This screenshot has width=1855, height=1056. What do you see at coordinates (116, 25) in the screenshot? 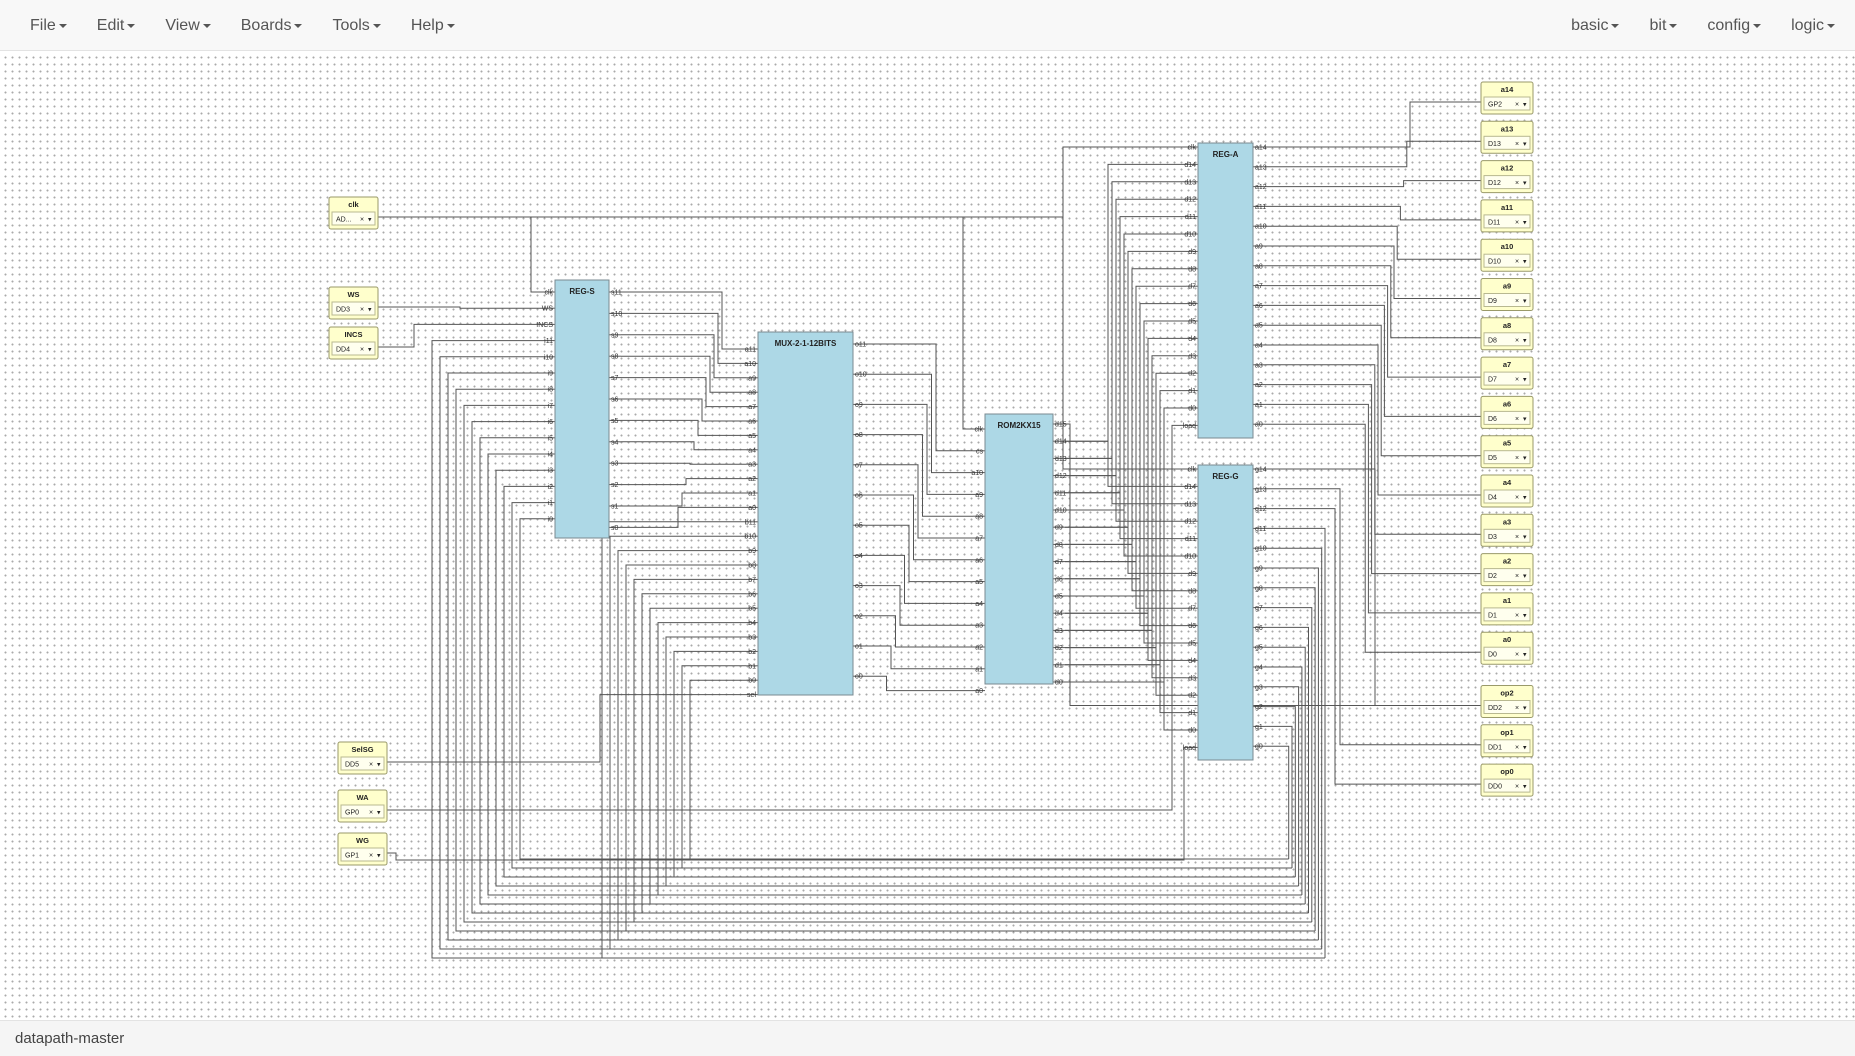
I see `menu-edit: Edit` at bounding box center [116, 25].